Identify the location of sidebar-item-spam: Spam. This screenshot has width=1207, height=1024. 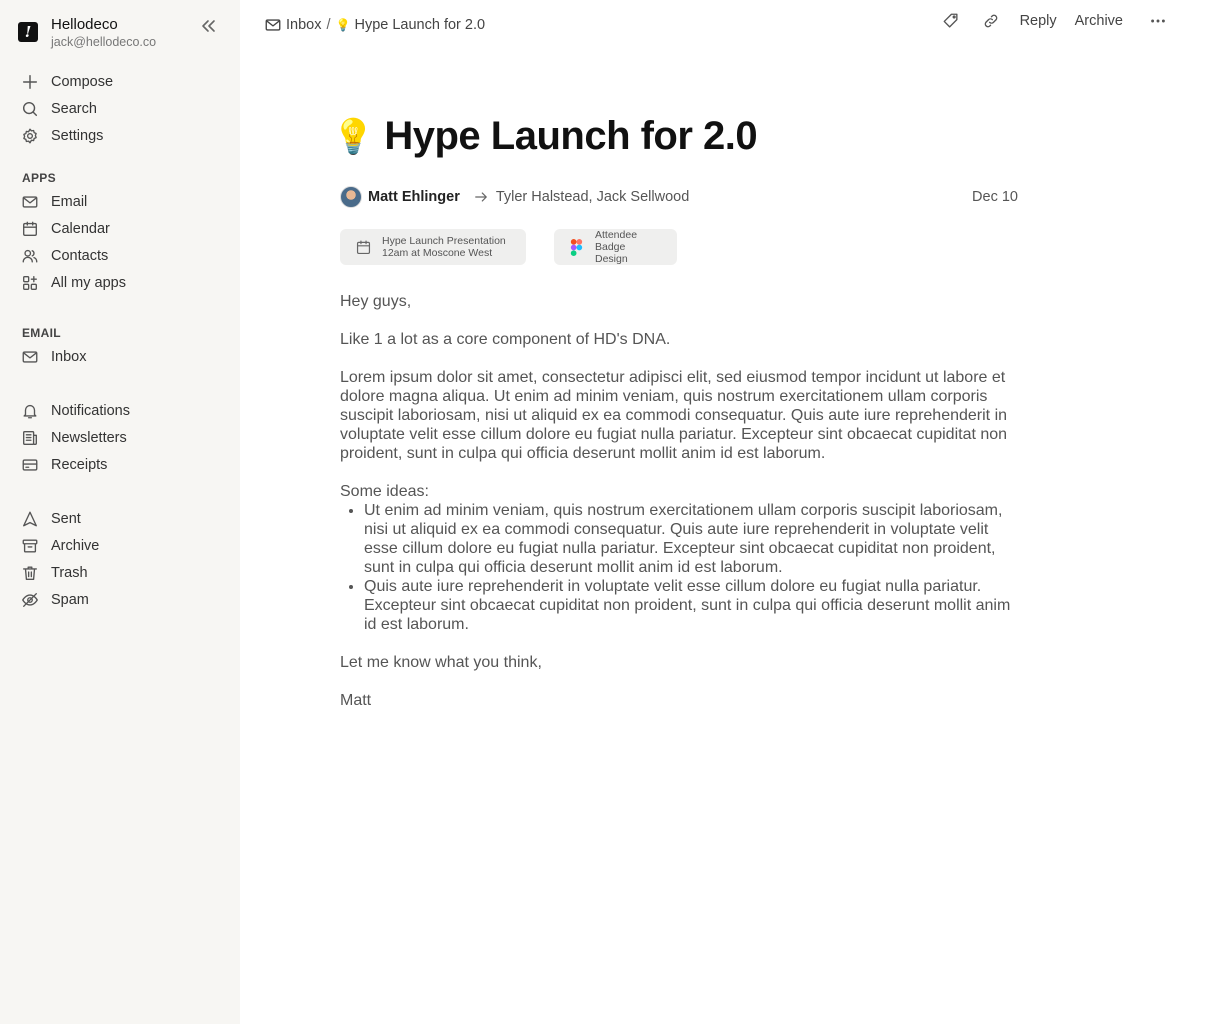
(54, 600).